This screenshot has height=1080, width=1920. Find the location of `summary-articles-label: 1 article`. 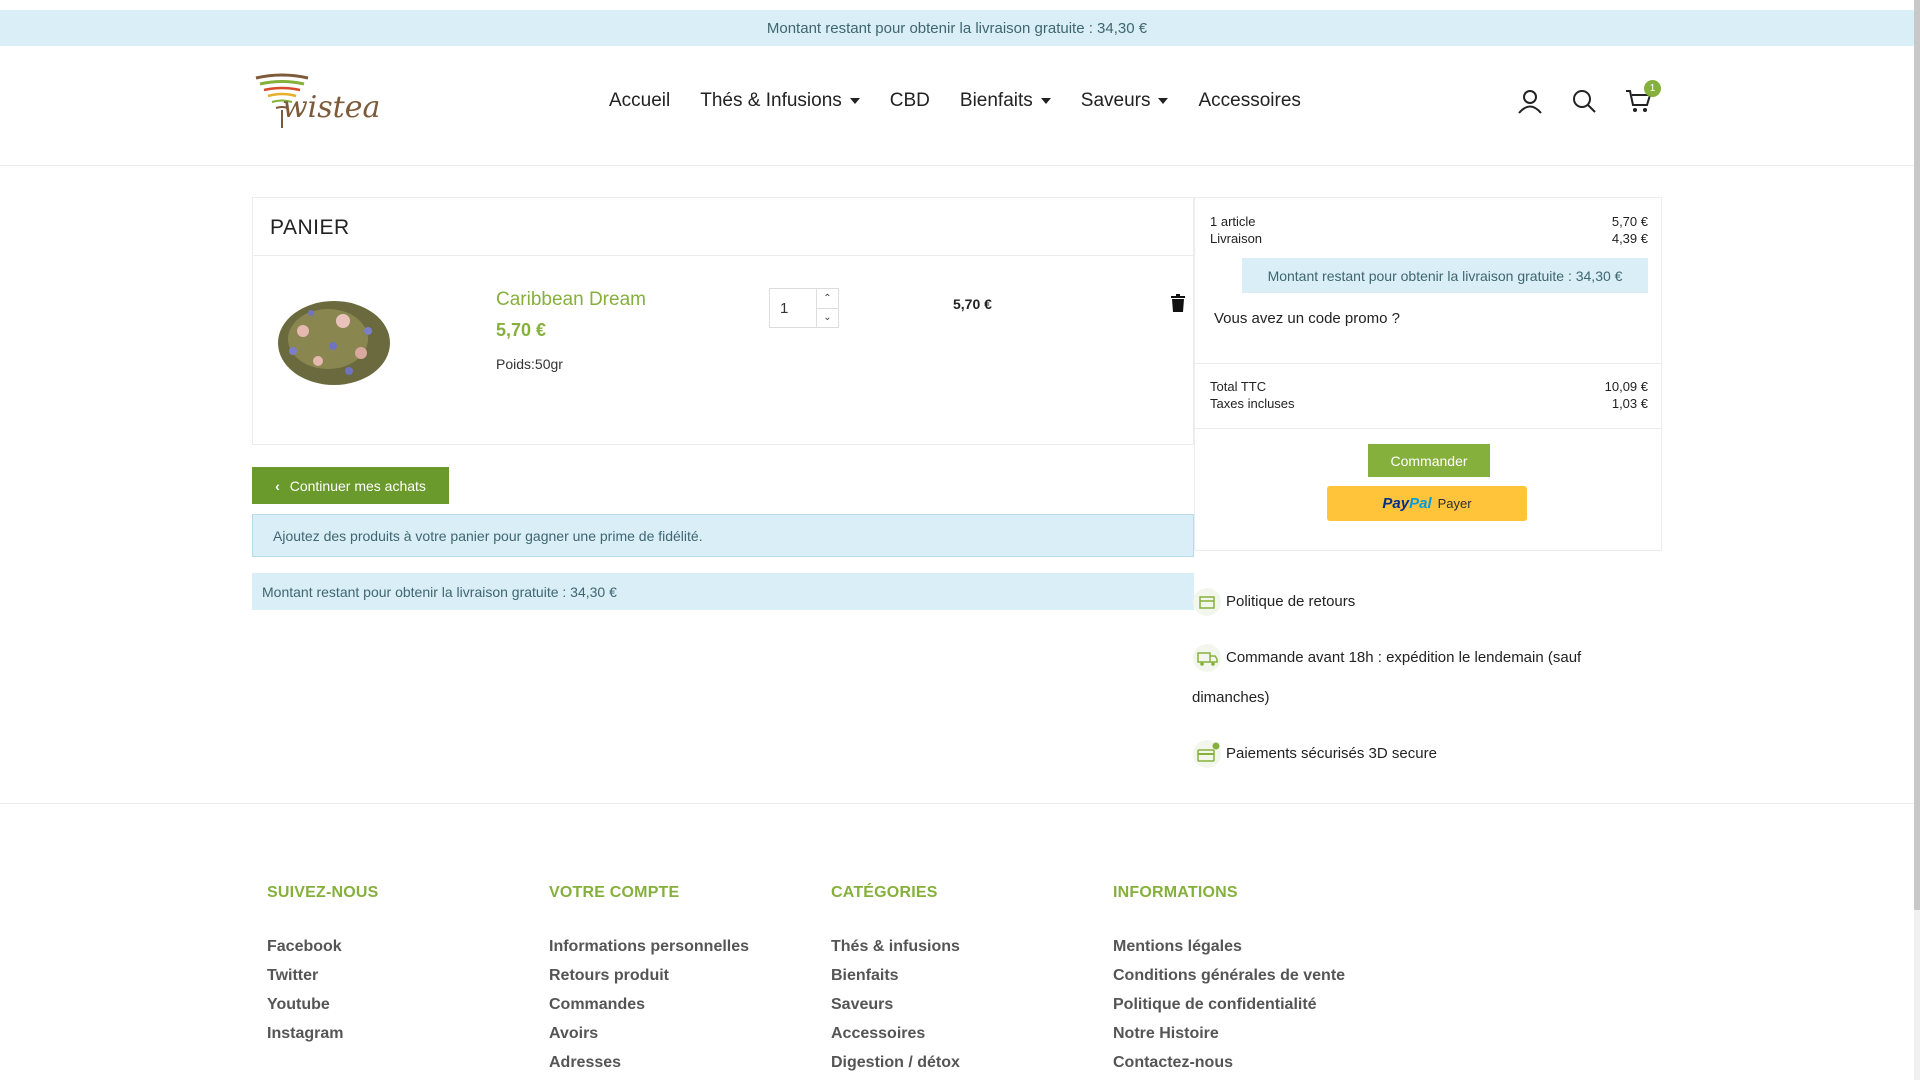

summary-articles-label: 1 article is located at coordinates (1233, 221).